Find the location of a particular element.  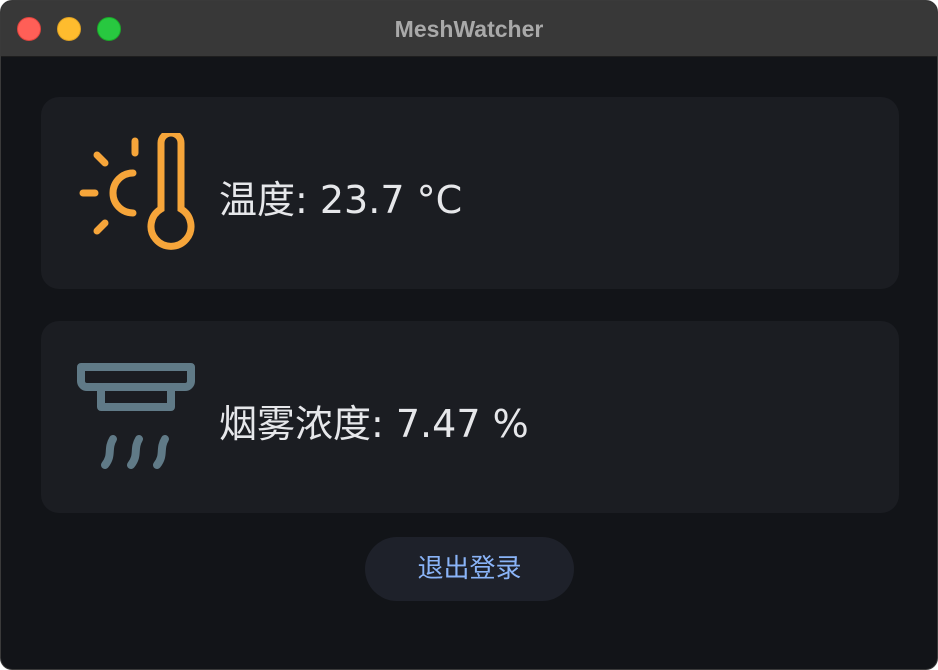

window-title: MeshWatcher is located at coordinates (469, 29).